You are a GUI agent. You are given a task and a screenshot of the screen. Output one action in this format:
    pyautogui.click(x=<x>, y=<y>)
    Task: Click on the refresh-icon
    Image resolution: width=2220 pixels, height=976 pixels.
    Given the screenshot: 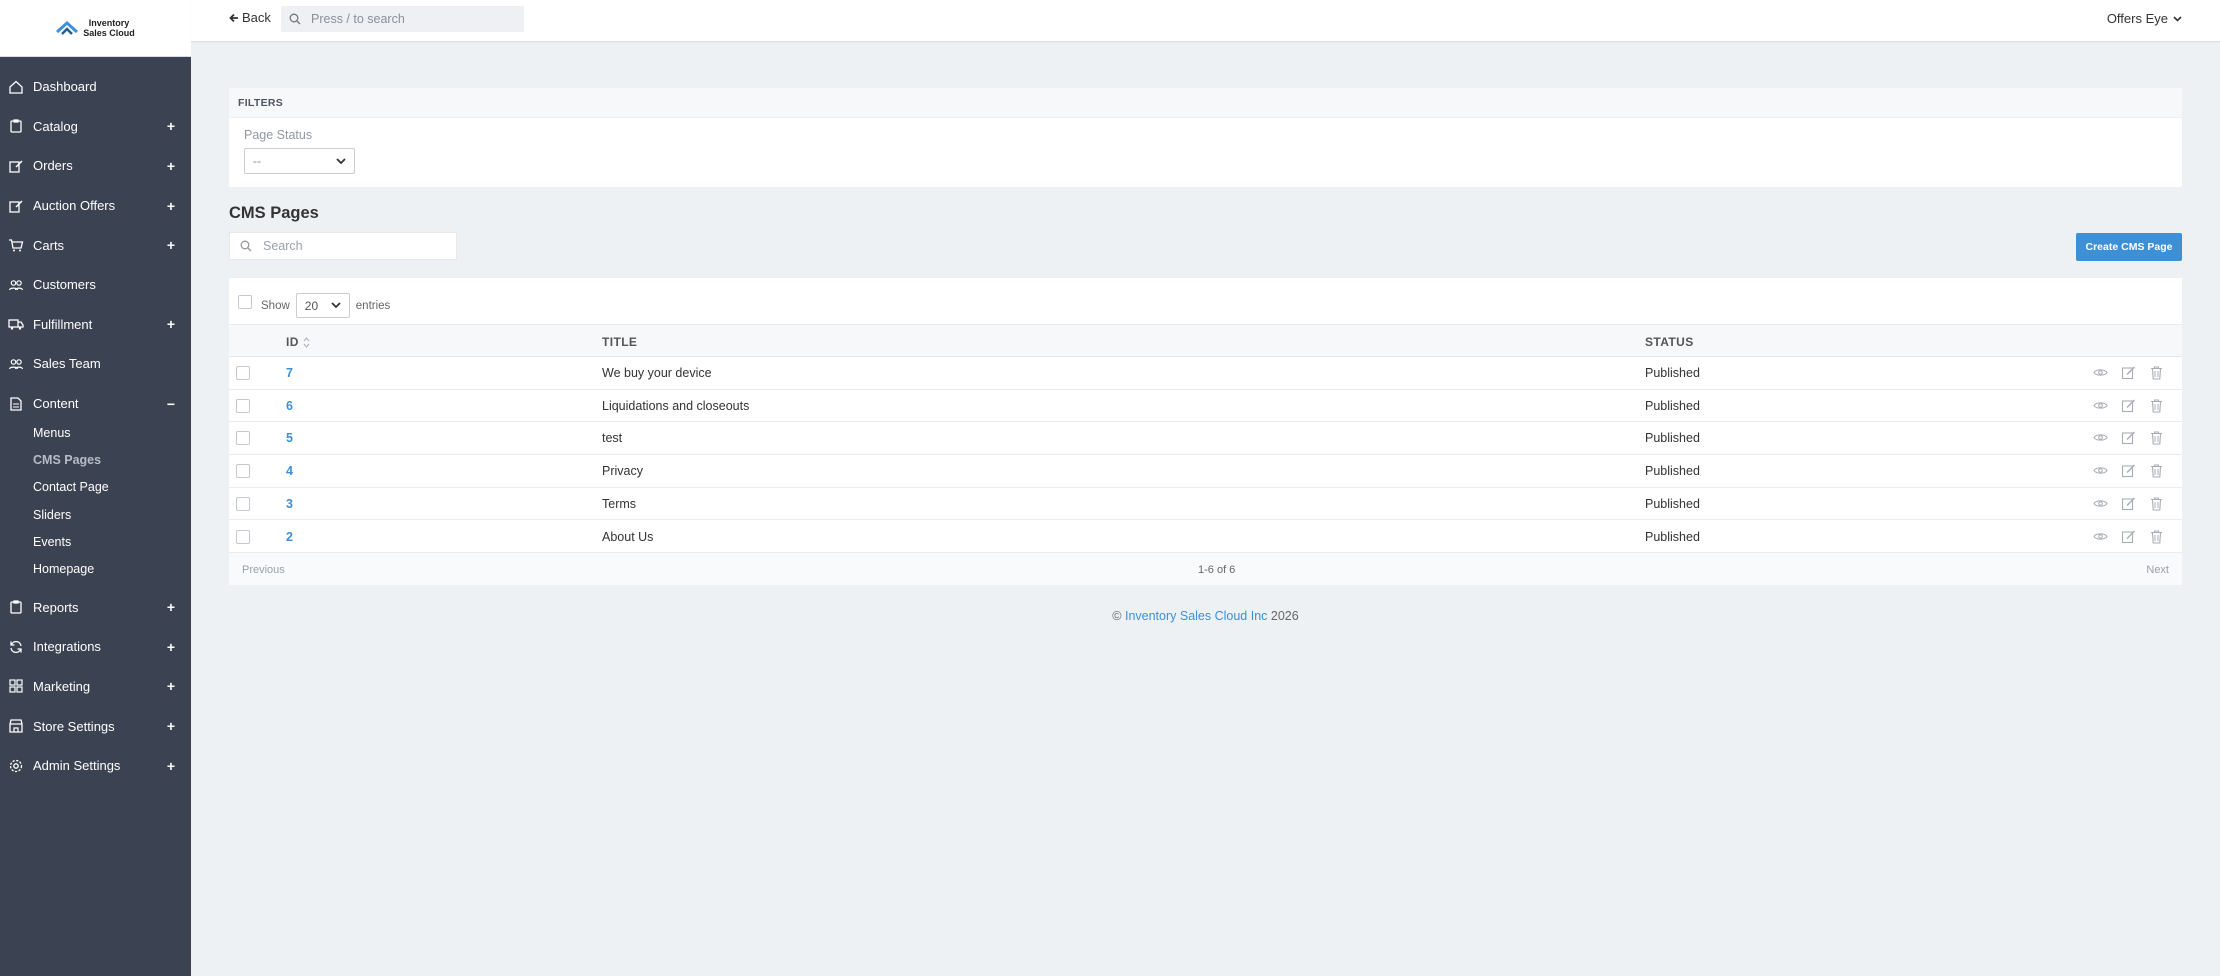 What is the action you would take?
    pyautogui.click(x=16, y=646)
    